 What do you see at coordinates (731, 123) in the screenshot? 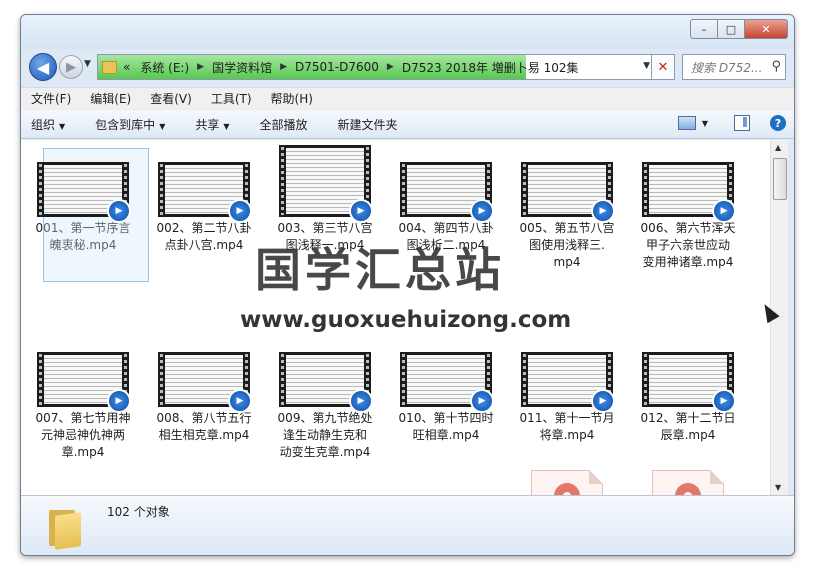
I see `toolbar-right: ▼ ?` at bounding box center [731, 123].